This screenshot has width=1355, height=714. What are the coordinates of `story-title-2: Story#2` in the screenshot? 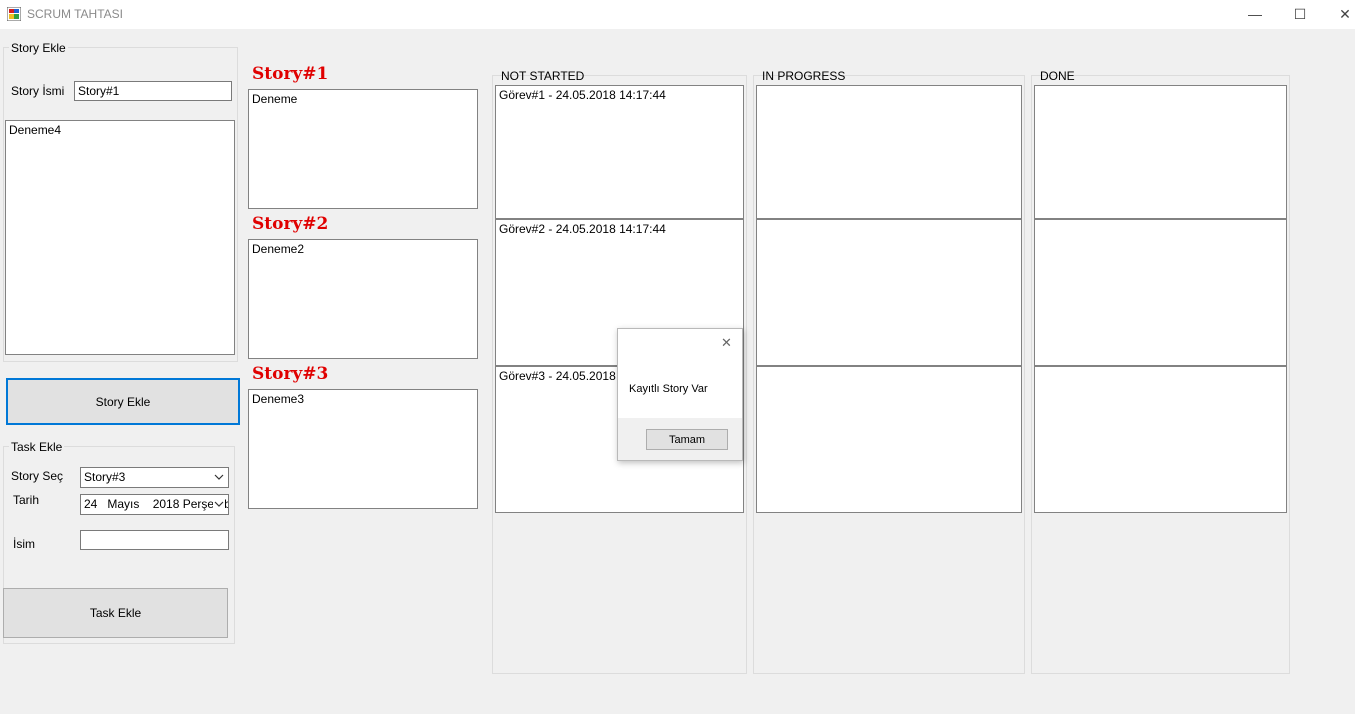 It's located at (290, 224).